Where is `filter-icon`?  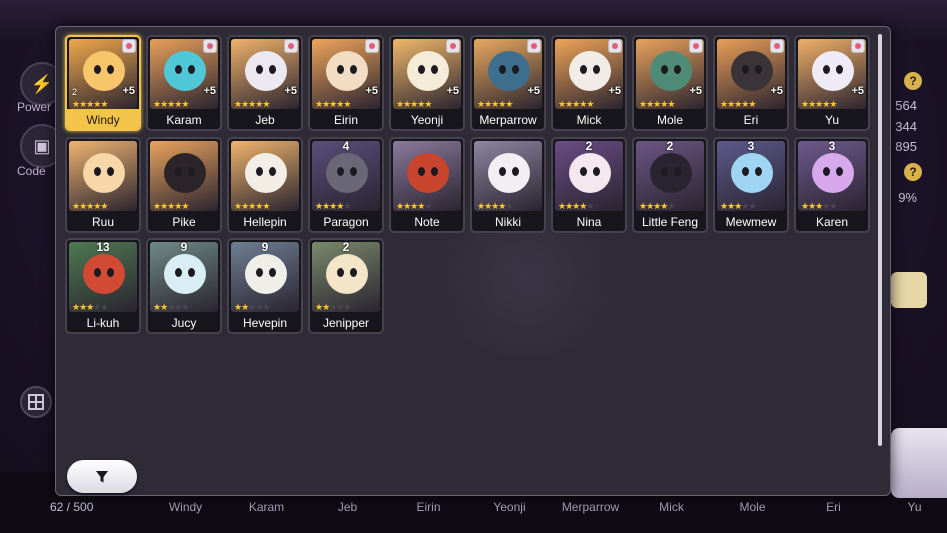
filter-icon is located at coordinates (102, 476).